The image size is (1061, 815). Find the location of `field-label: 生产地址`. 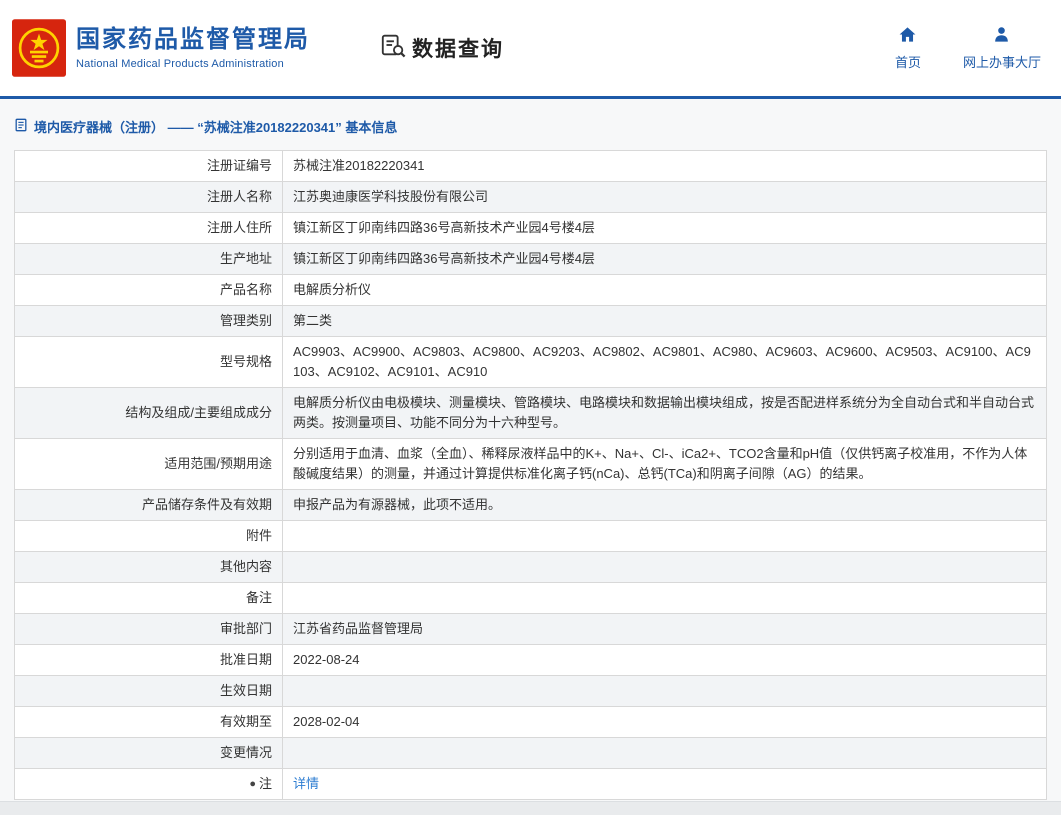

field-label: 生产地址 is located at coordinates (148, 259).